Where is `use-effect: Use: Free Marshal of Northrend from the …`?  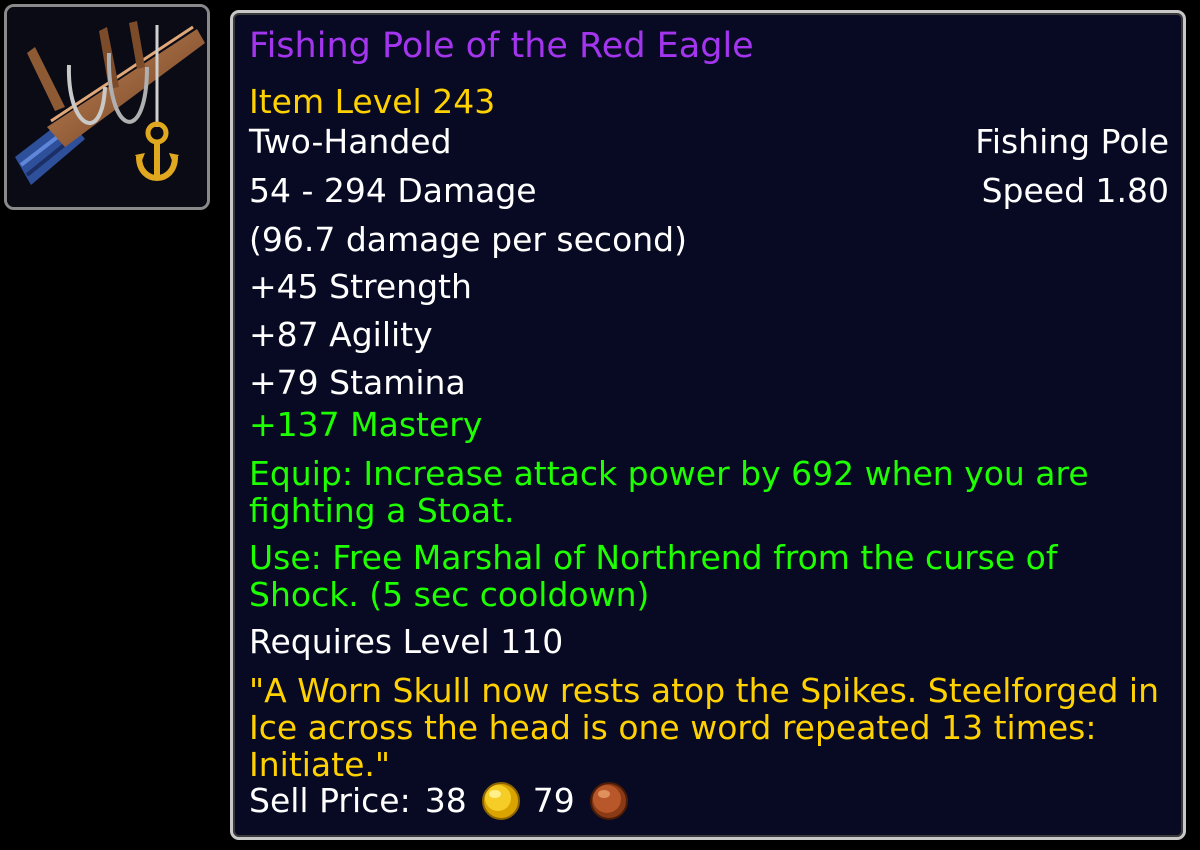 use-effect: Use: Free Marshal of Northrend from the … is located at coordinates (653, 576).